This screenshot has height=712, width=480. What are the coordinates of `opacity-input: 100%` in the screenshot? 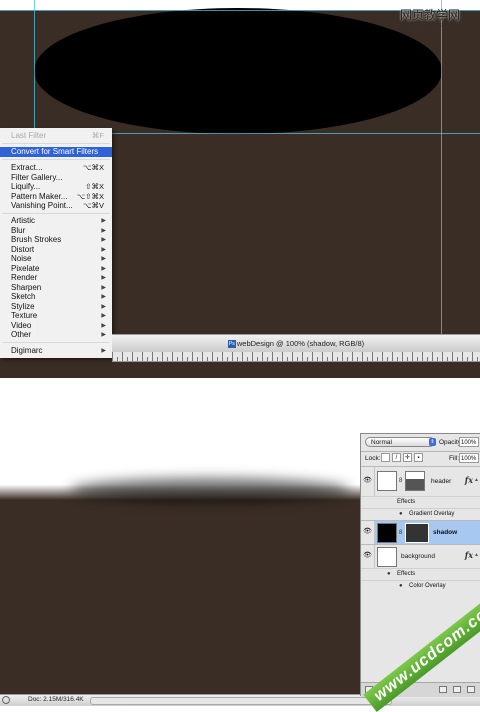 It's located at (469, 442).